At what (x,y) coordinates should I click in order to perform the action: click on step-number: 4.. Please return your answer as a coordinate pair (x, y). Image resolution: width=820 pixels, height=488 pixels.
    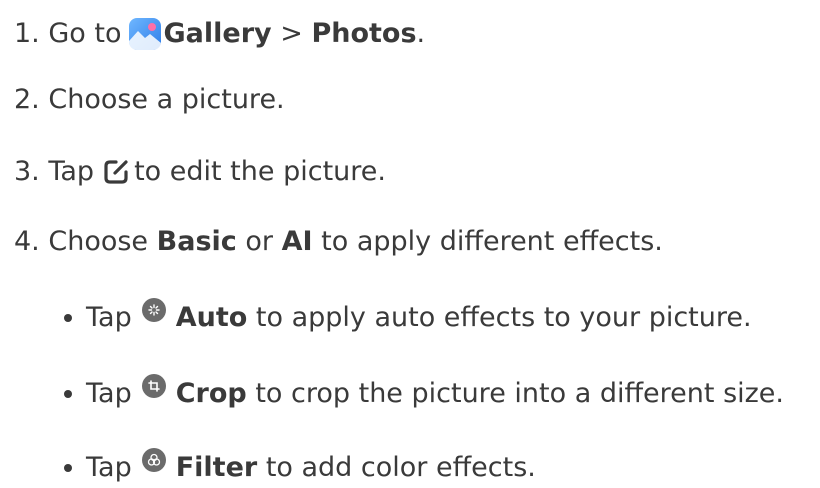
    Looking at the image, I should click on (27, 241).